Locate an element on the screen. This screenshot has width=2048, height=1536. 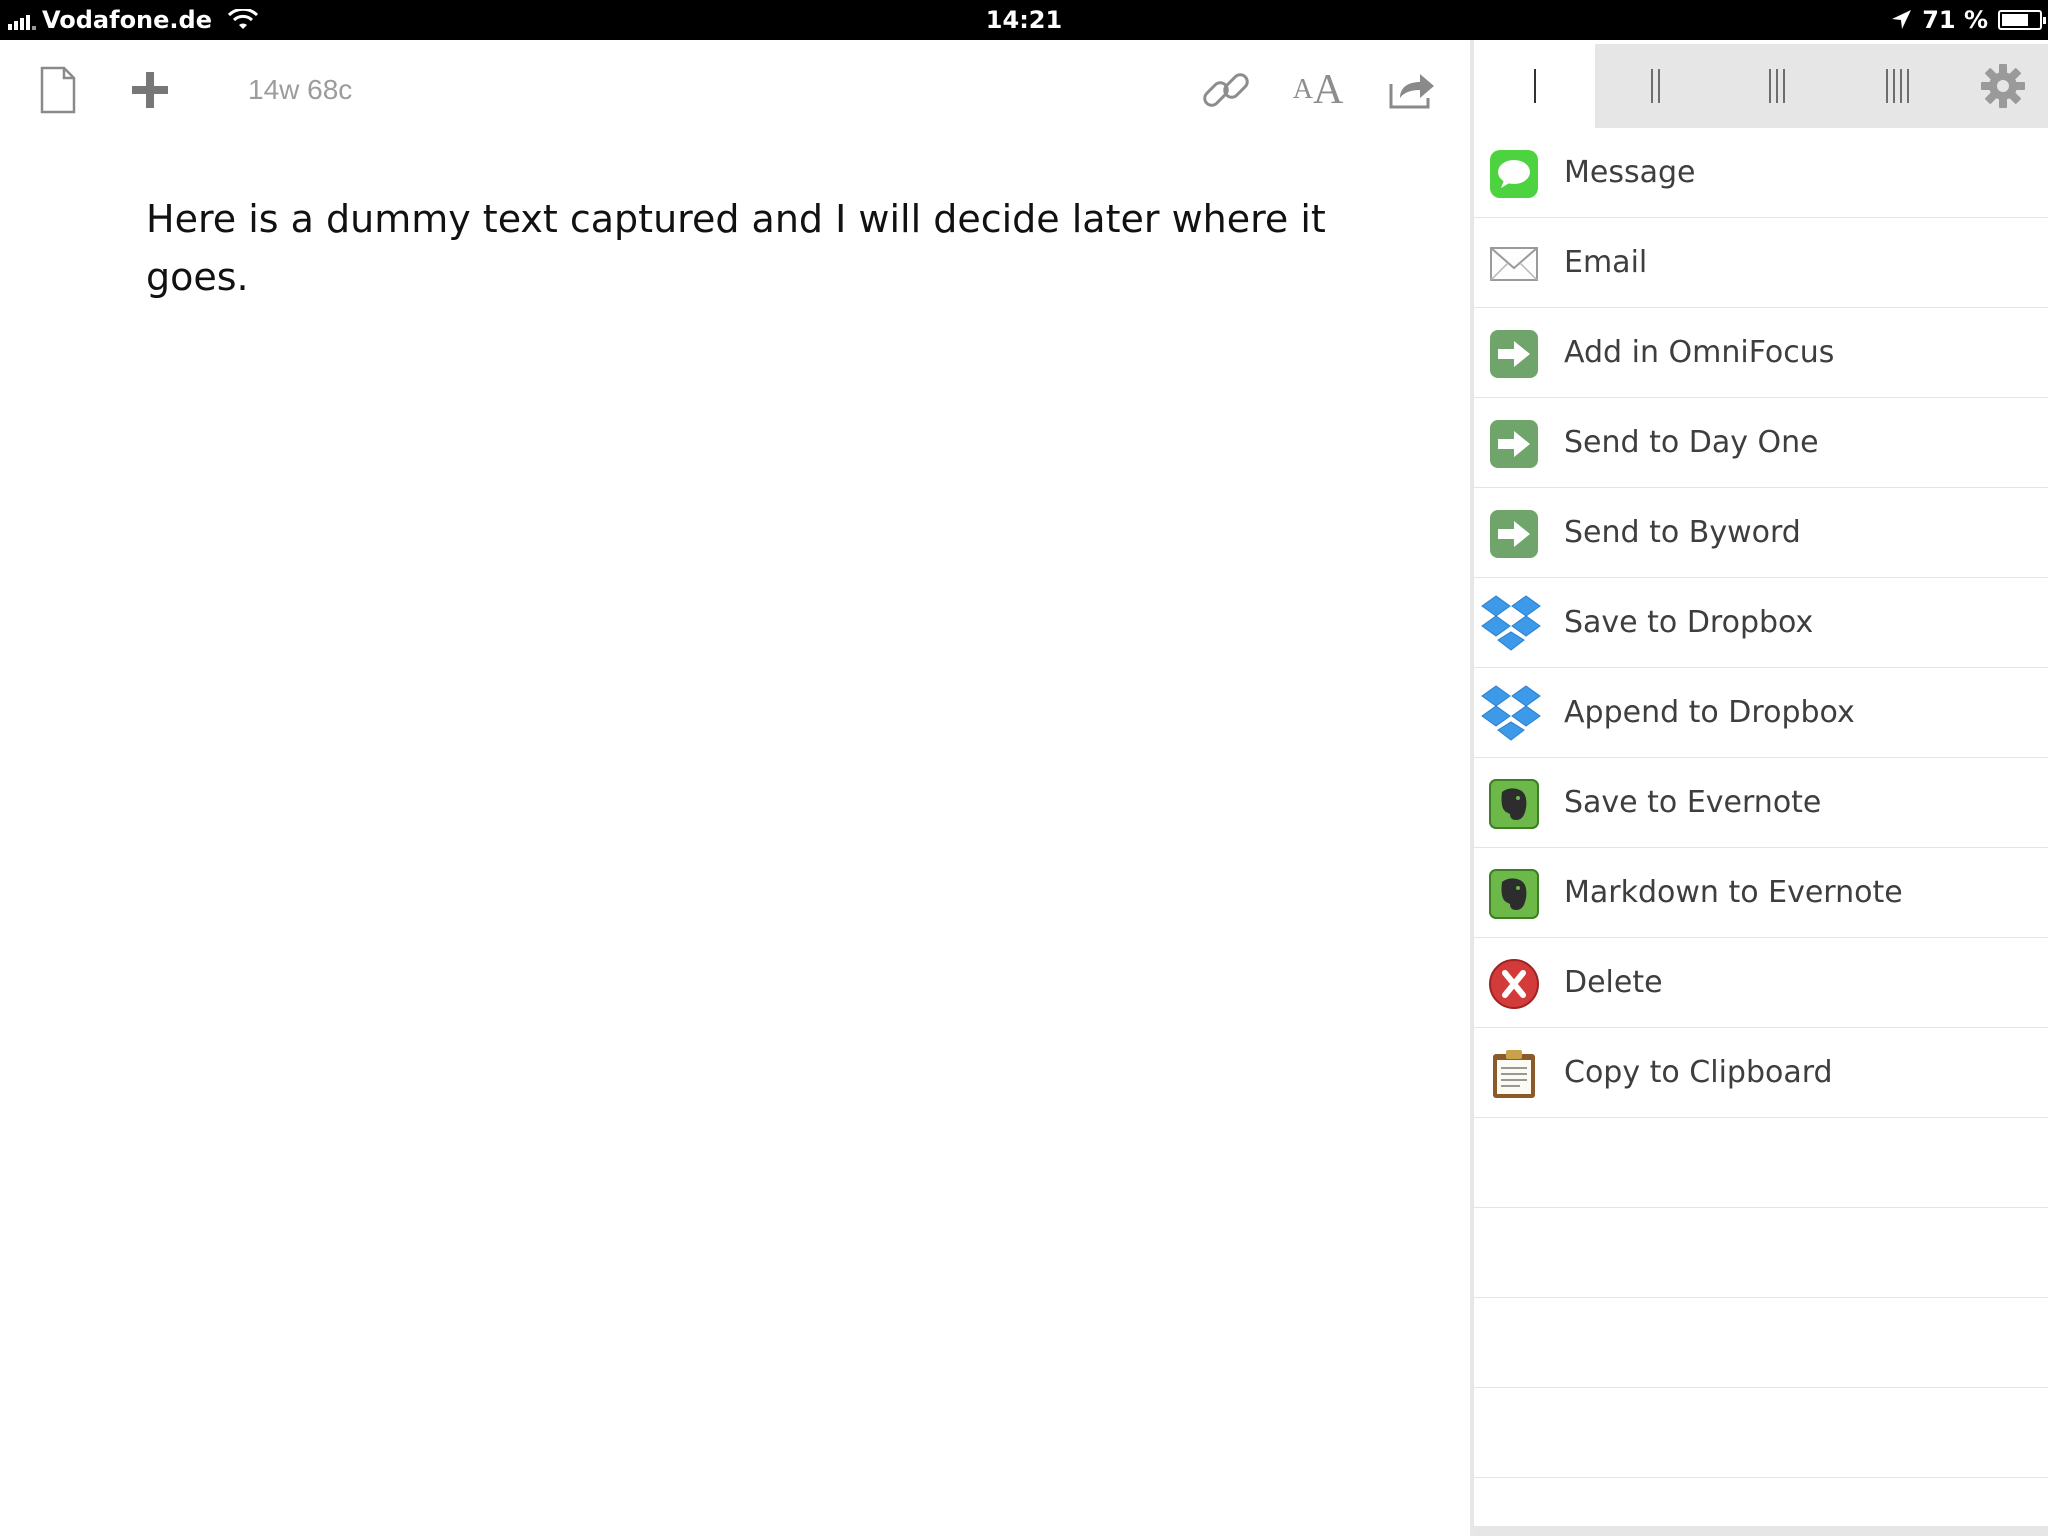
message-icon is located at coordinates (1514, 174).